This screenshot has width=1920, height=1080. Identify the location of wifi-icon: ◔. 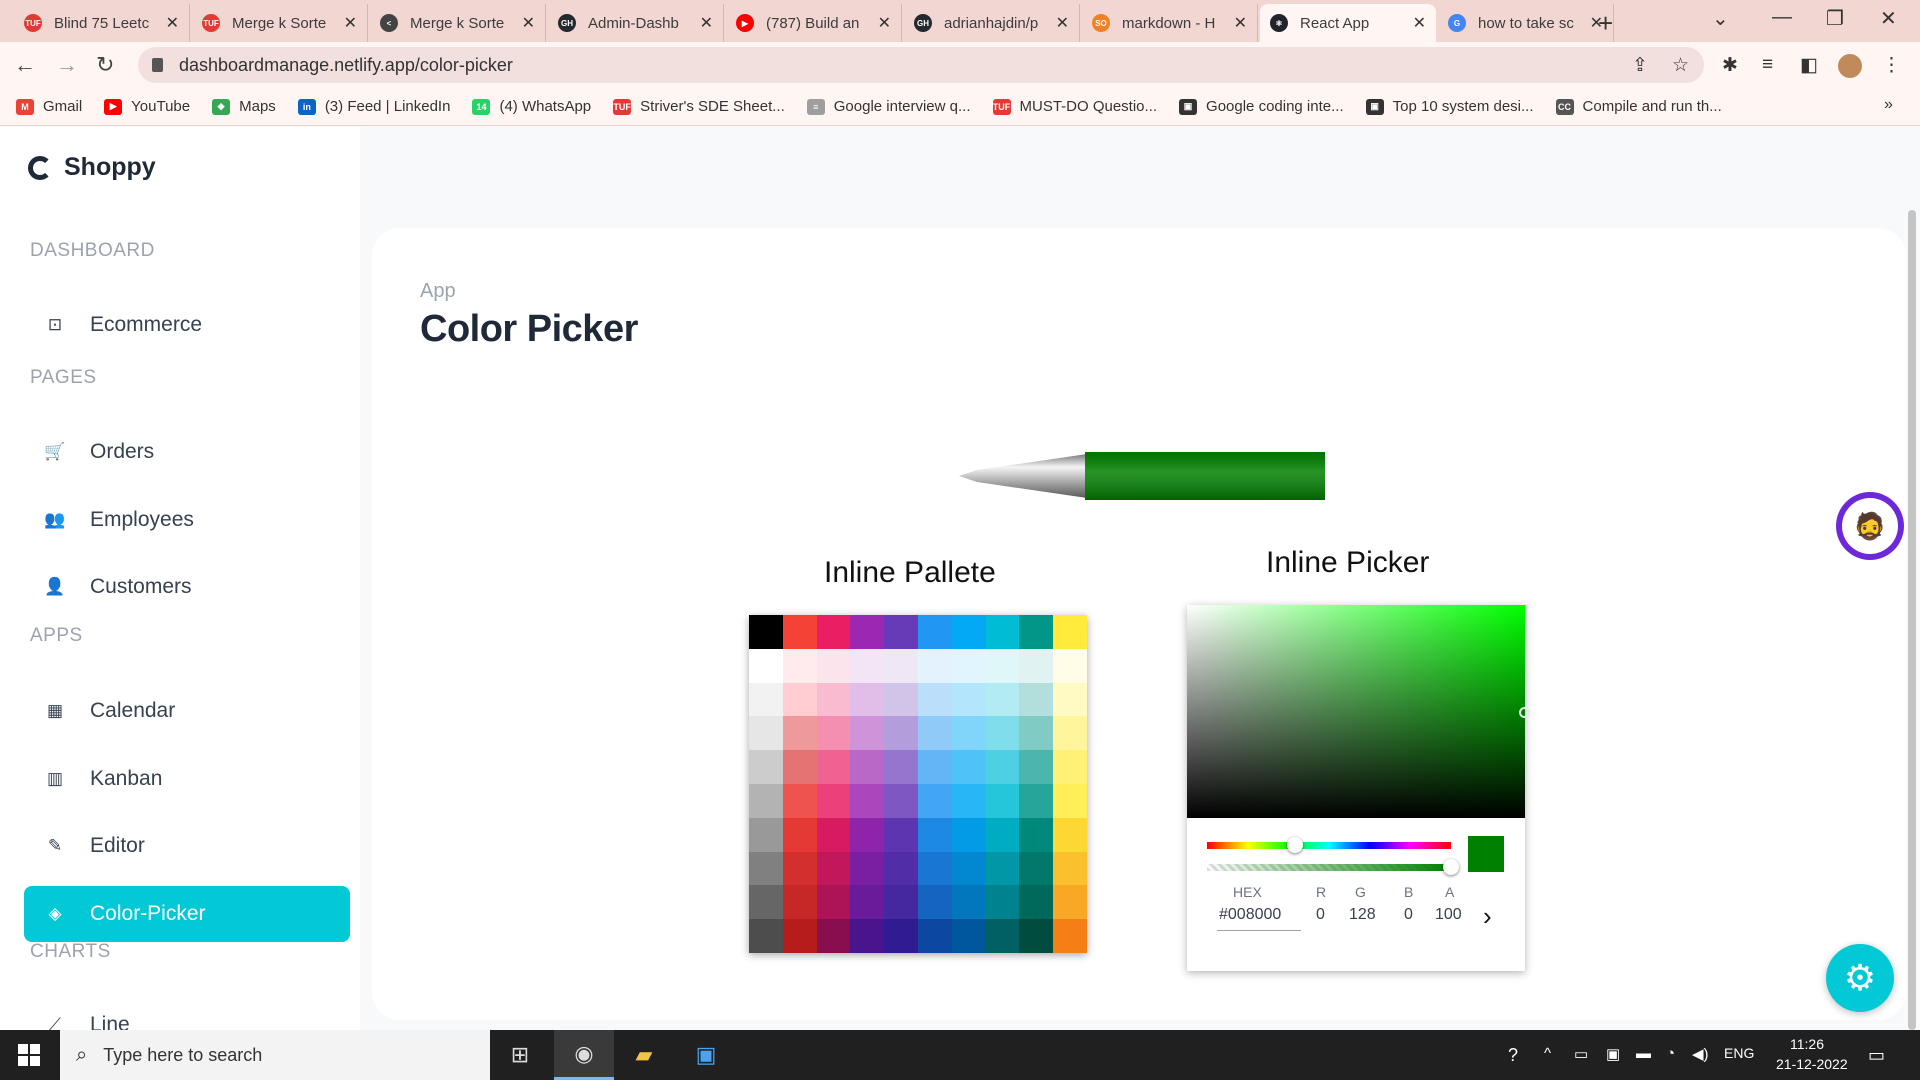
(1670, 1053).